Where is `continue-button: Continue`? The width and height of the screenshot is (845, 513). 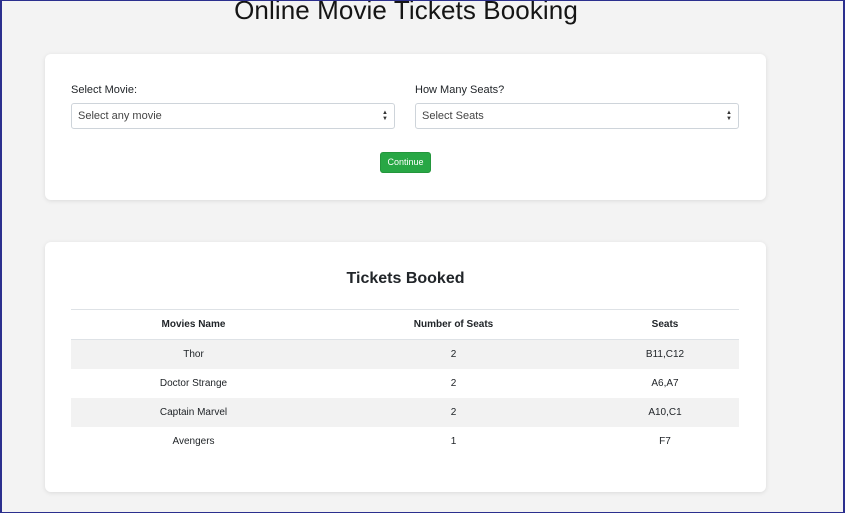 continue-button: Continue is located at coordinates (405, 162).